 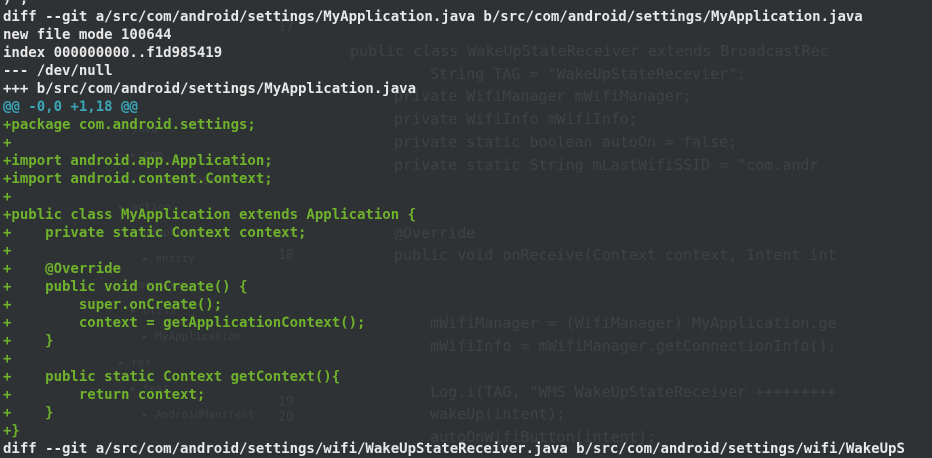 I want to click on diff-header-line: index 000000000..f1d985419, so click(x=113, y=53).